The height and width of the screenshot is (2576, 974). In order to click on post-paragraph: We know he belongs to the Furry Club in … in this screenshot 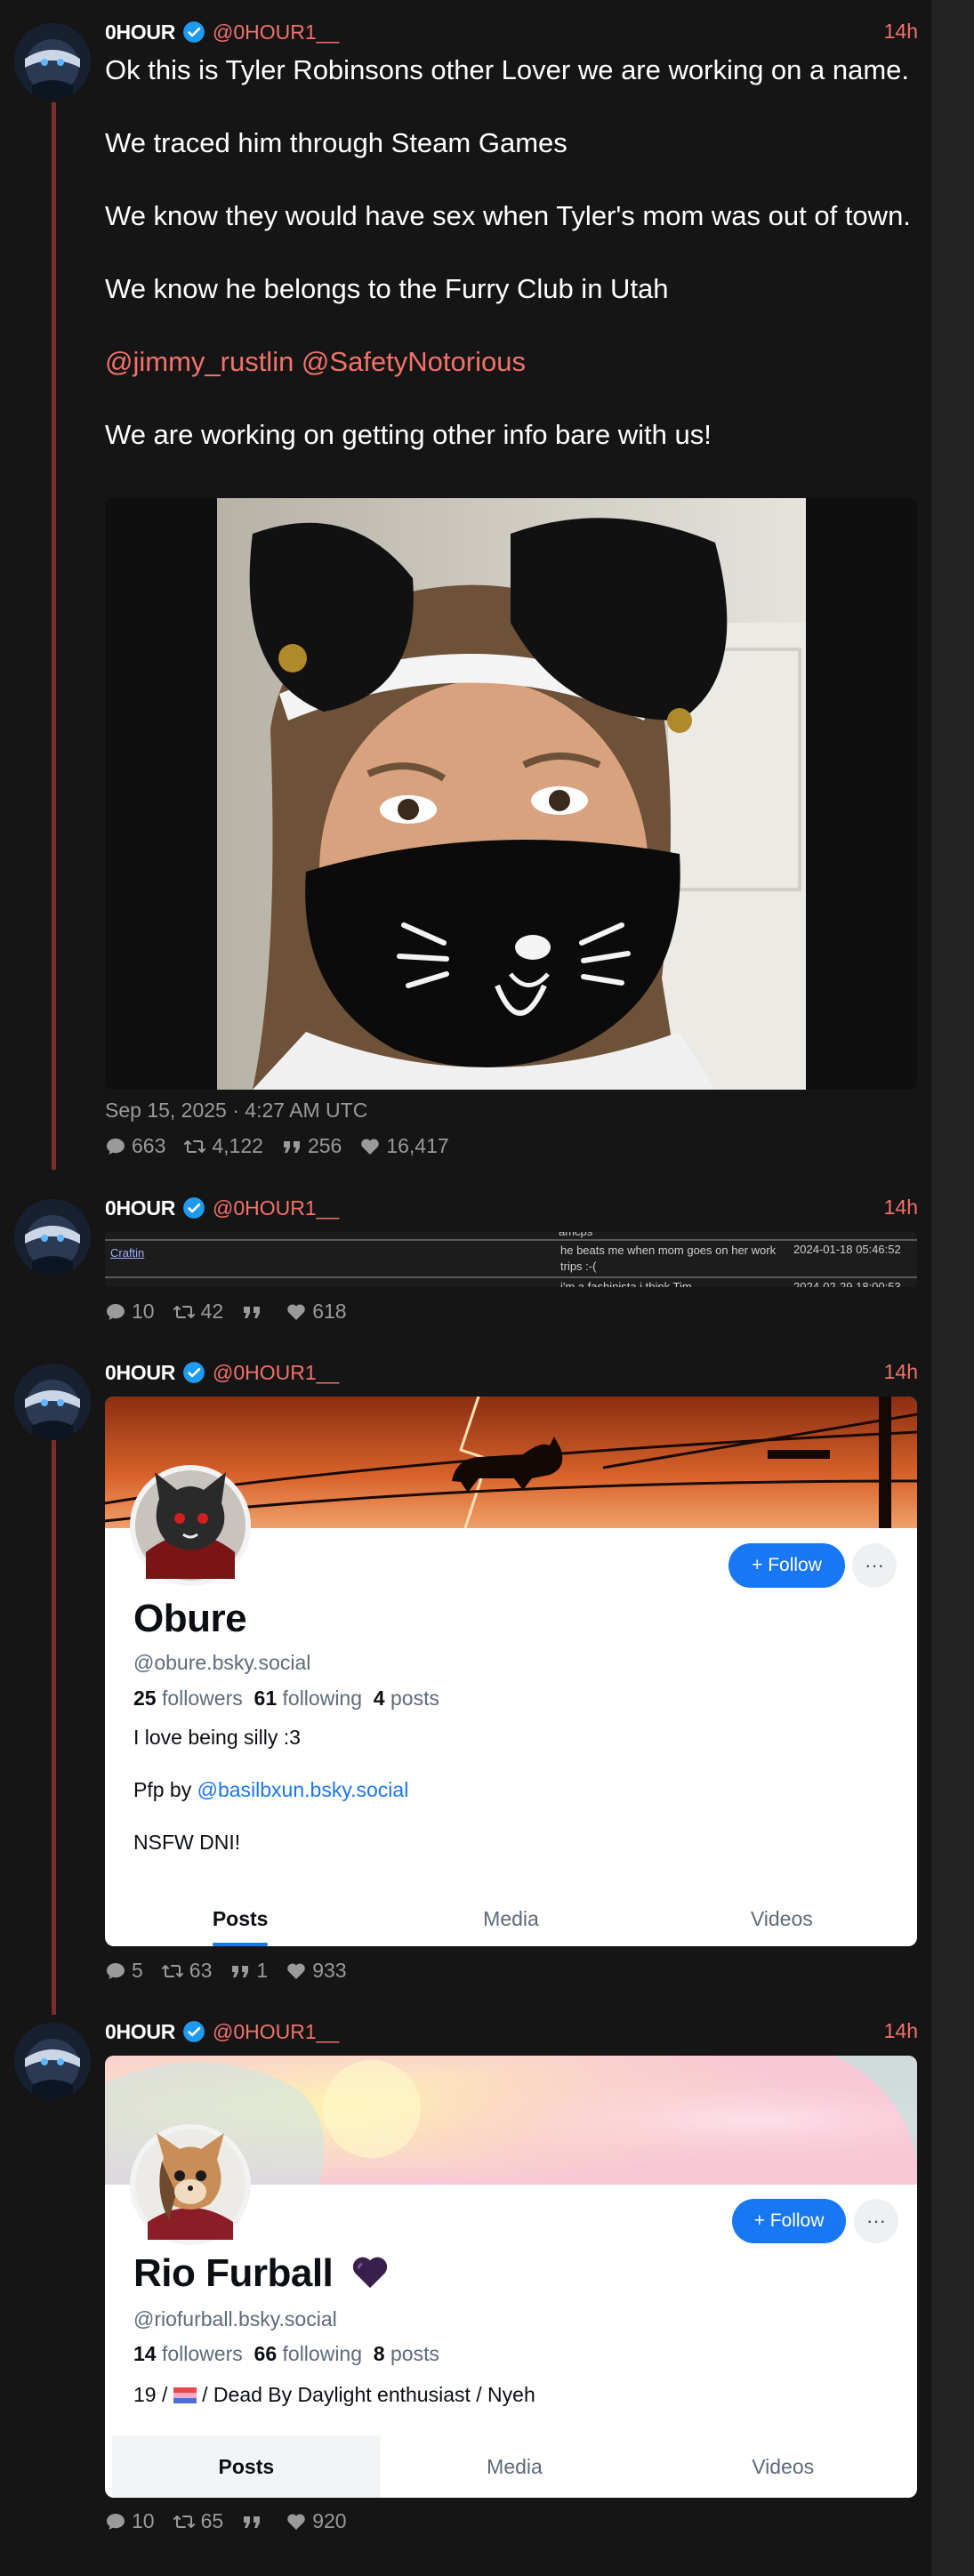, I will do `click(387, 288)`.